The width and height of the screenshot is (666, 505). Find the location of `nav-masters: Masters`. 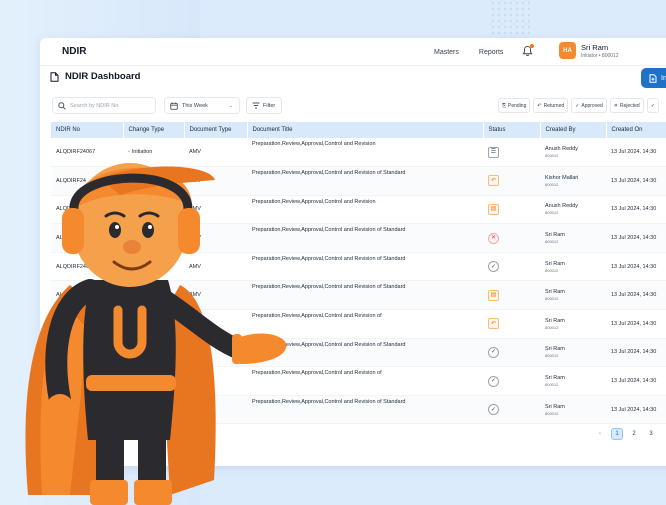

nav-masters: Masters is located at coordinates (446, 52).